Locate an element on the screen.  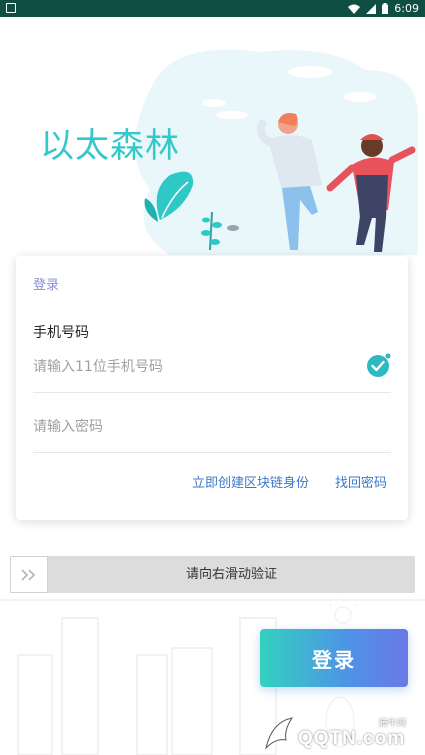
login-button: 登录 is located at coordinates (334, 658).